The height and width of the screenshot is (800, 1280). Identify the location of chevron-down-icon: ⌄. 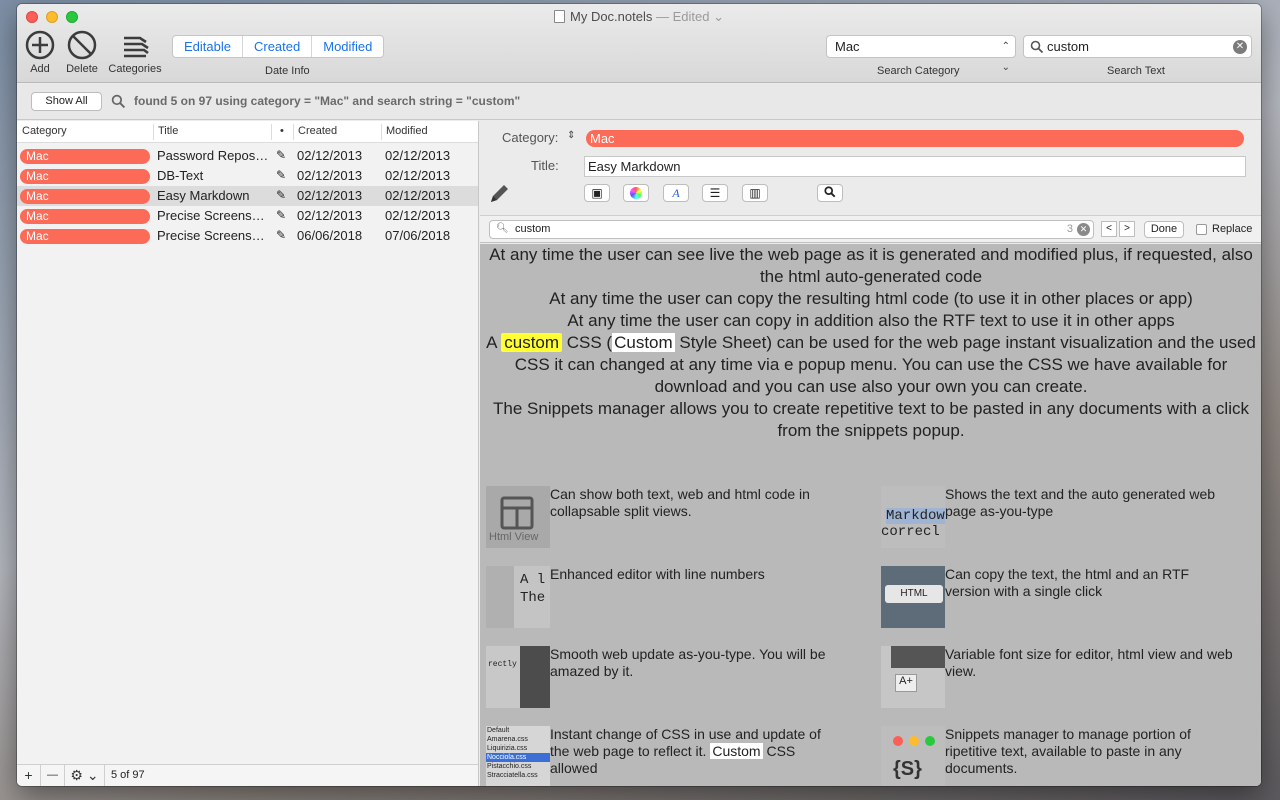
(716, 16).